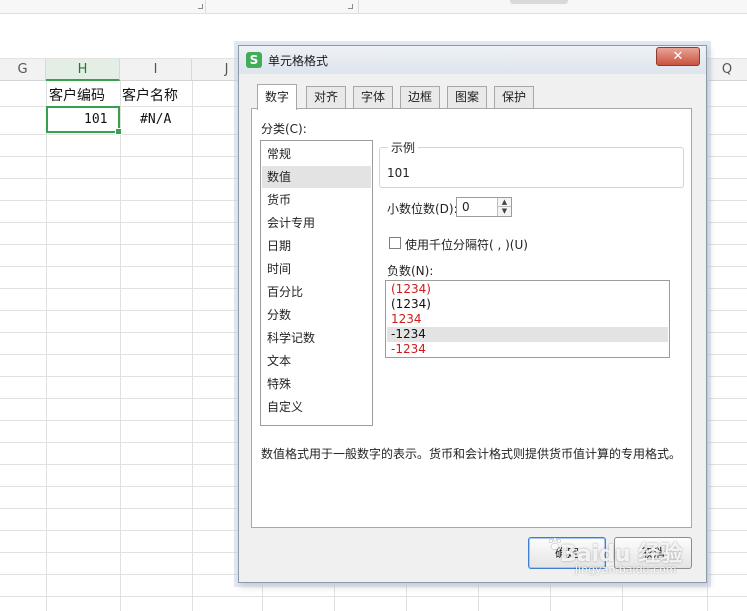 The width and height of the screenshot is (747, 611). What do you see at coordinates (83, 70) in the screenshot?
I see `column-header-h: H` at bounding box center [83, 70].